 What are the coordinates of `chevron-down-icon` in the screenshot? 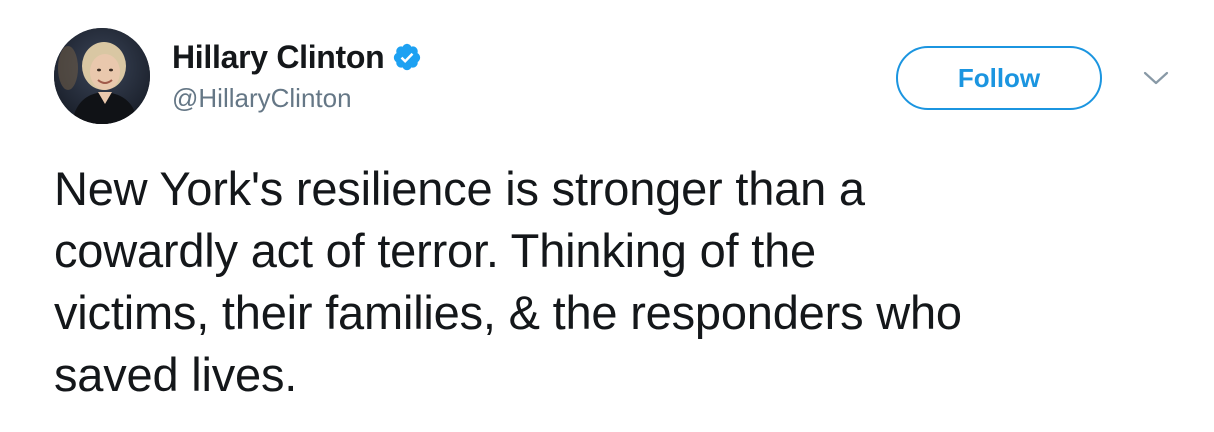 It's located at (1156, 78).